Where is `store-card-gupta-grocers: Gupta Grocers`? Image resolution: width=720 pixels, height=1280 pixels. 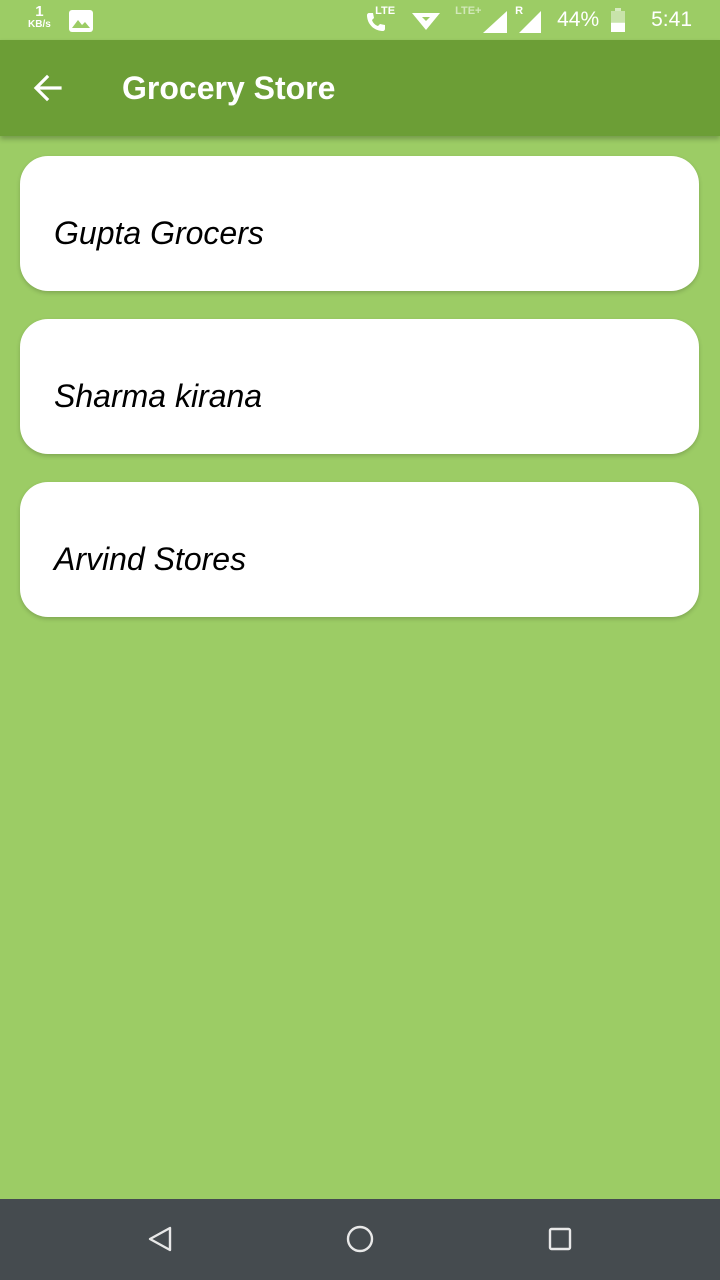
store-card-gupta-grocers: Gupta Grocers is located at coordinates (359, 223).